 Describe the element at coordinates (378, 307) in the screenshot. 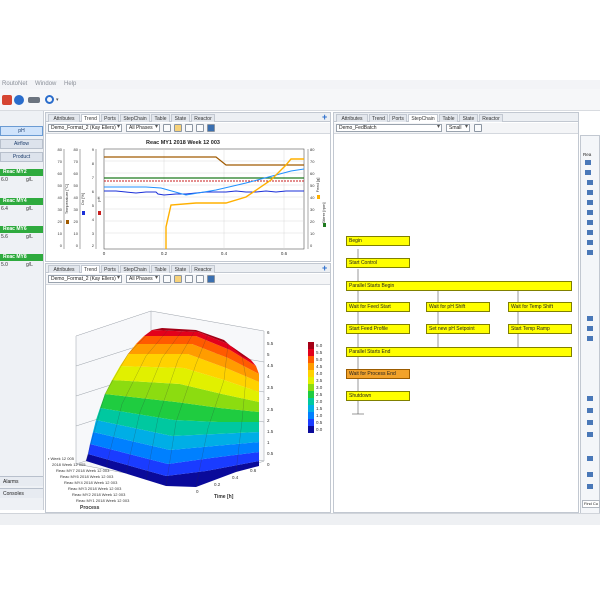

I see `step-wait-feed: Wait for Feed Start` at that location.